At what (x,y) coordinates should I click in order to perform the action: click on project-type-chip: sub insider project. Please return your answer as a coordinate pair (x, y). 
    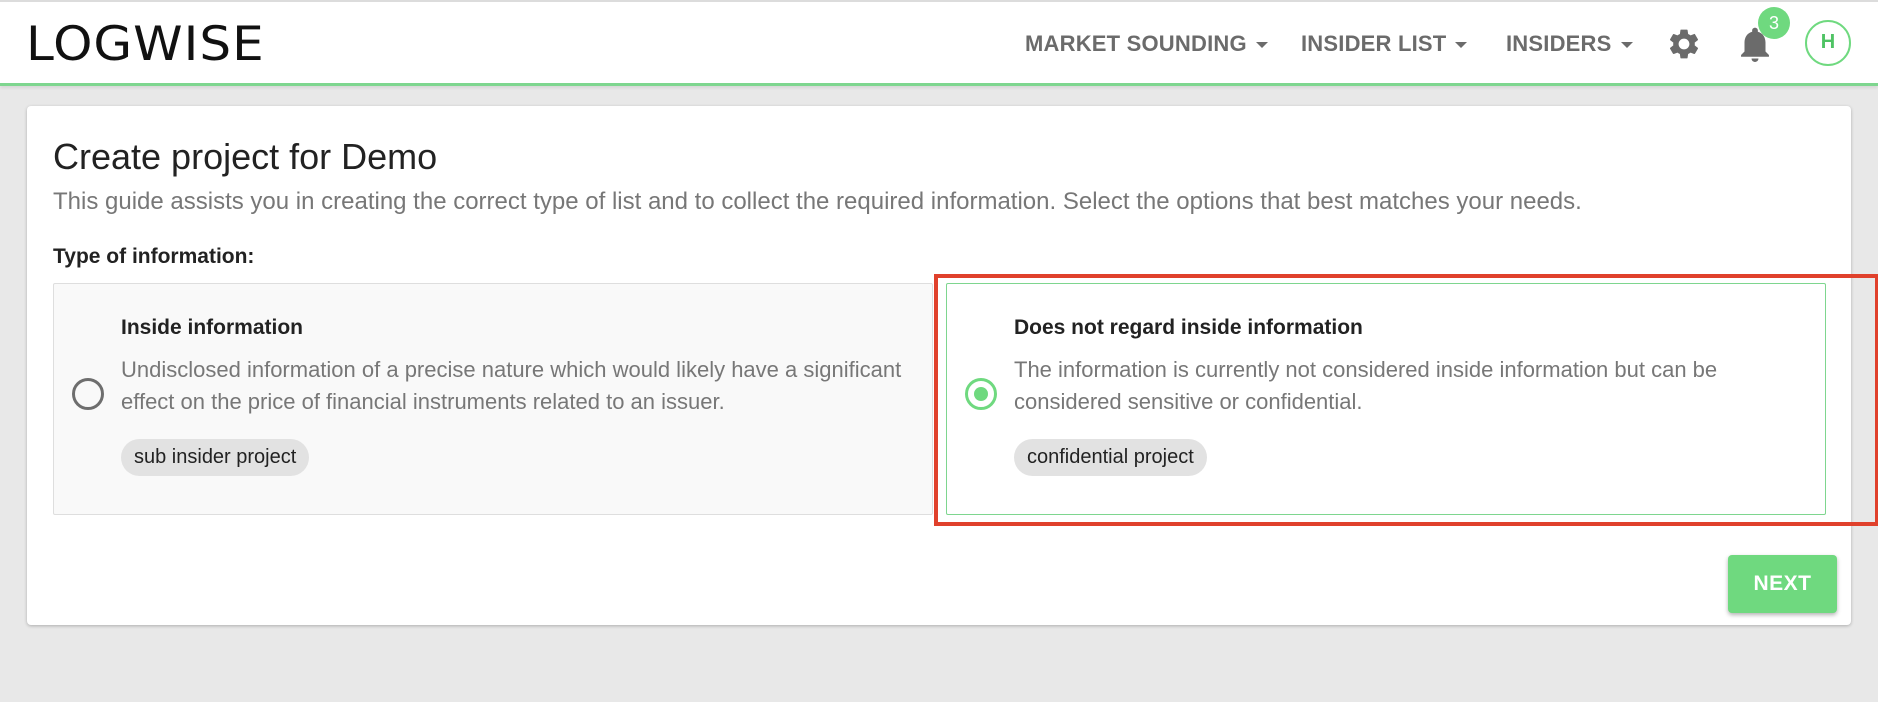
    Looking at the image, I should click on (215, 457).